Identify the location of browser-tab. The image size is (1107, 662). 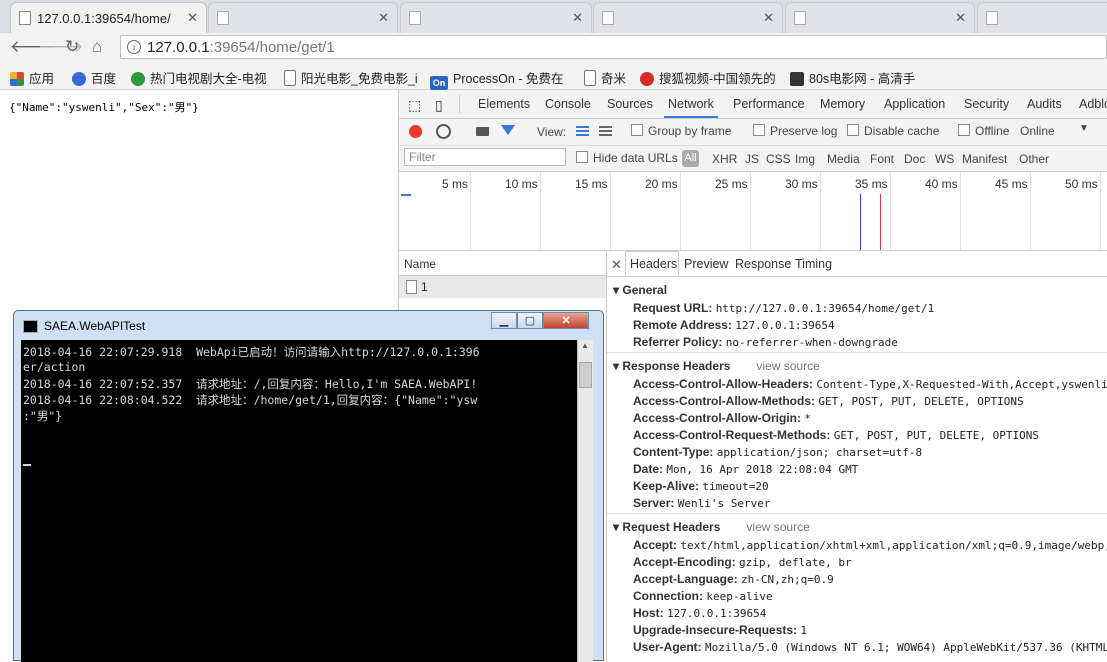
(1042, 17).